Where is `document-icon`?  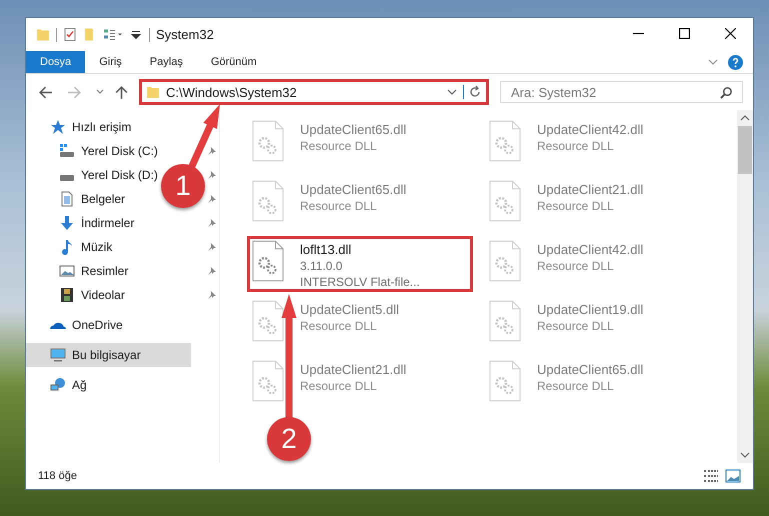 document-icon is located at coordinates (67, 199).